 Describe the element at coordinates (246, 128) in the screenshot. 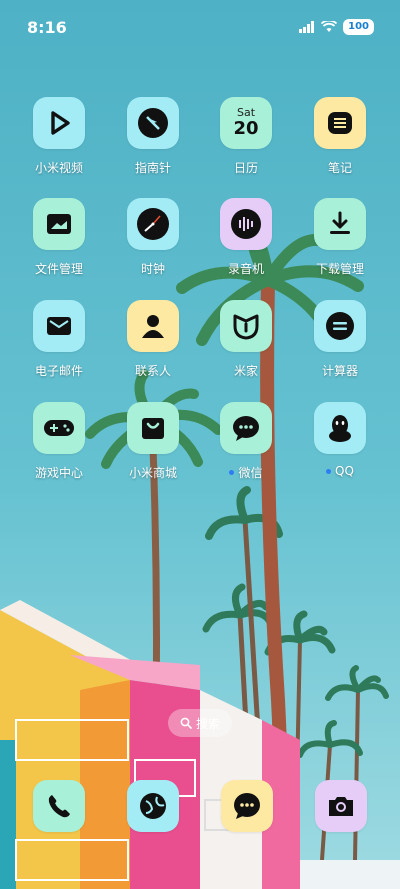

I see `calendar-date: 20` at that location.